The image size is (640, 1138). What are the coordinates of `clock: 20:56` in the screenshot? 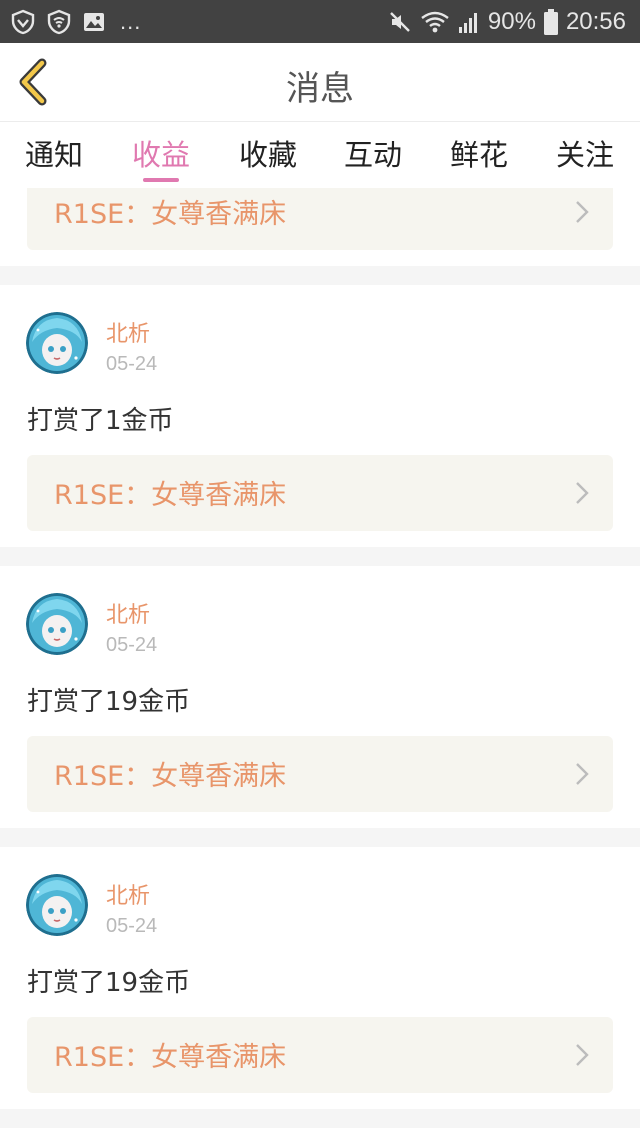 It's located at (595, 21).